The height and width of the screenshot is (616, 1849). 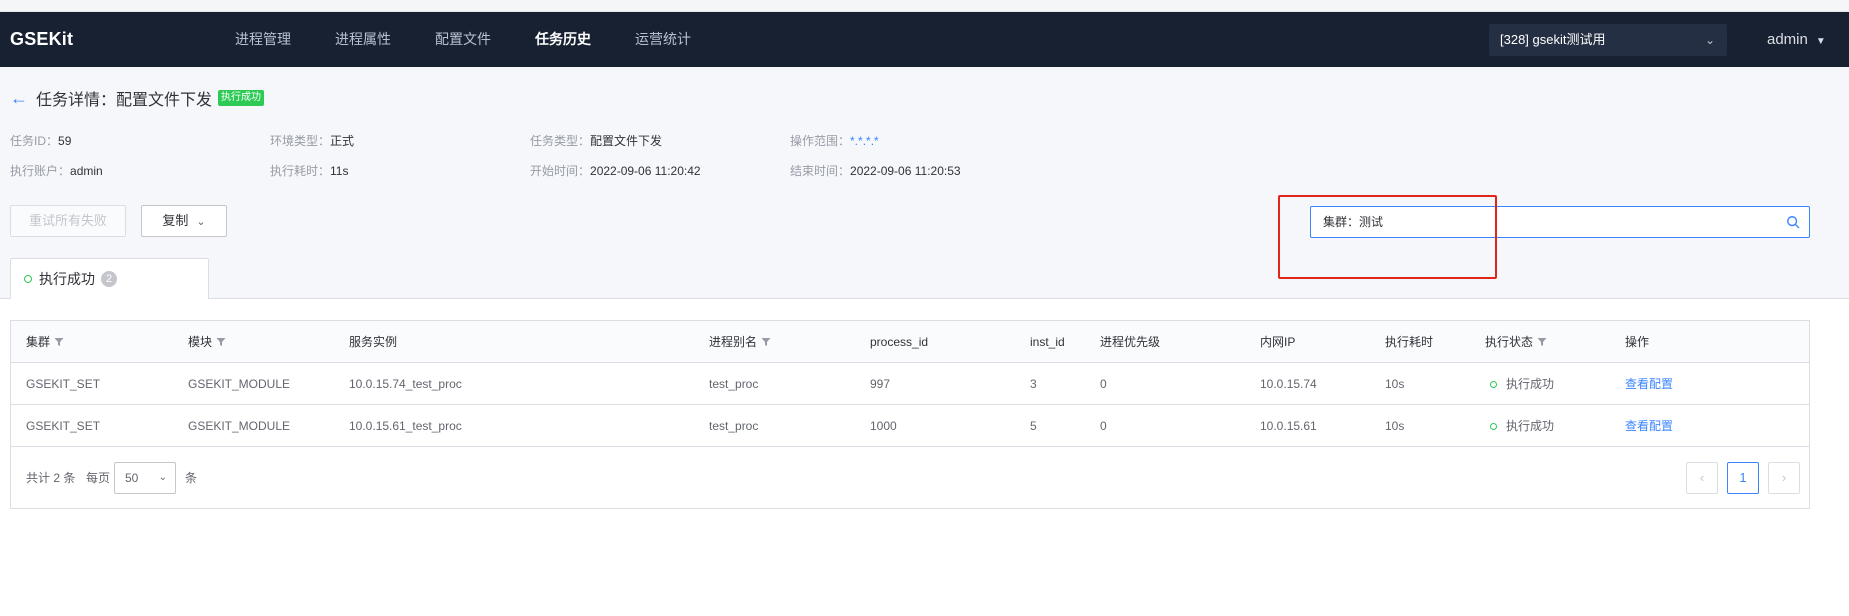 What do you see at coordinates (1784, 478) in the screenshot?
I see `chevron-right-icon: ›` at bounding box center [1784, 478].